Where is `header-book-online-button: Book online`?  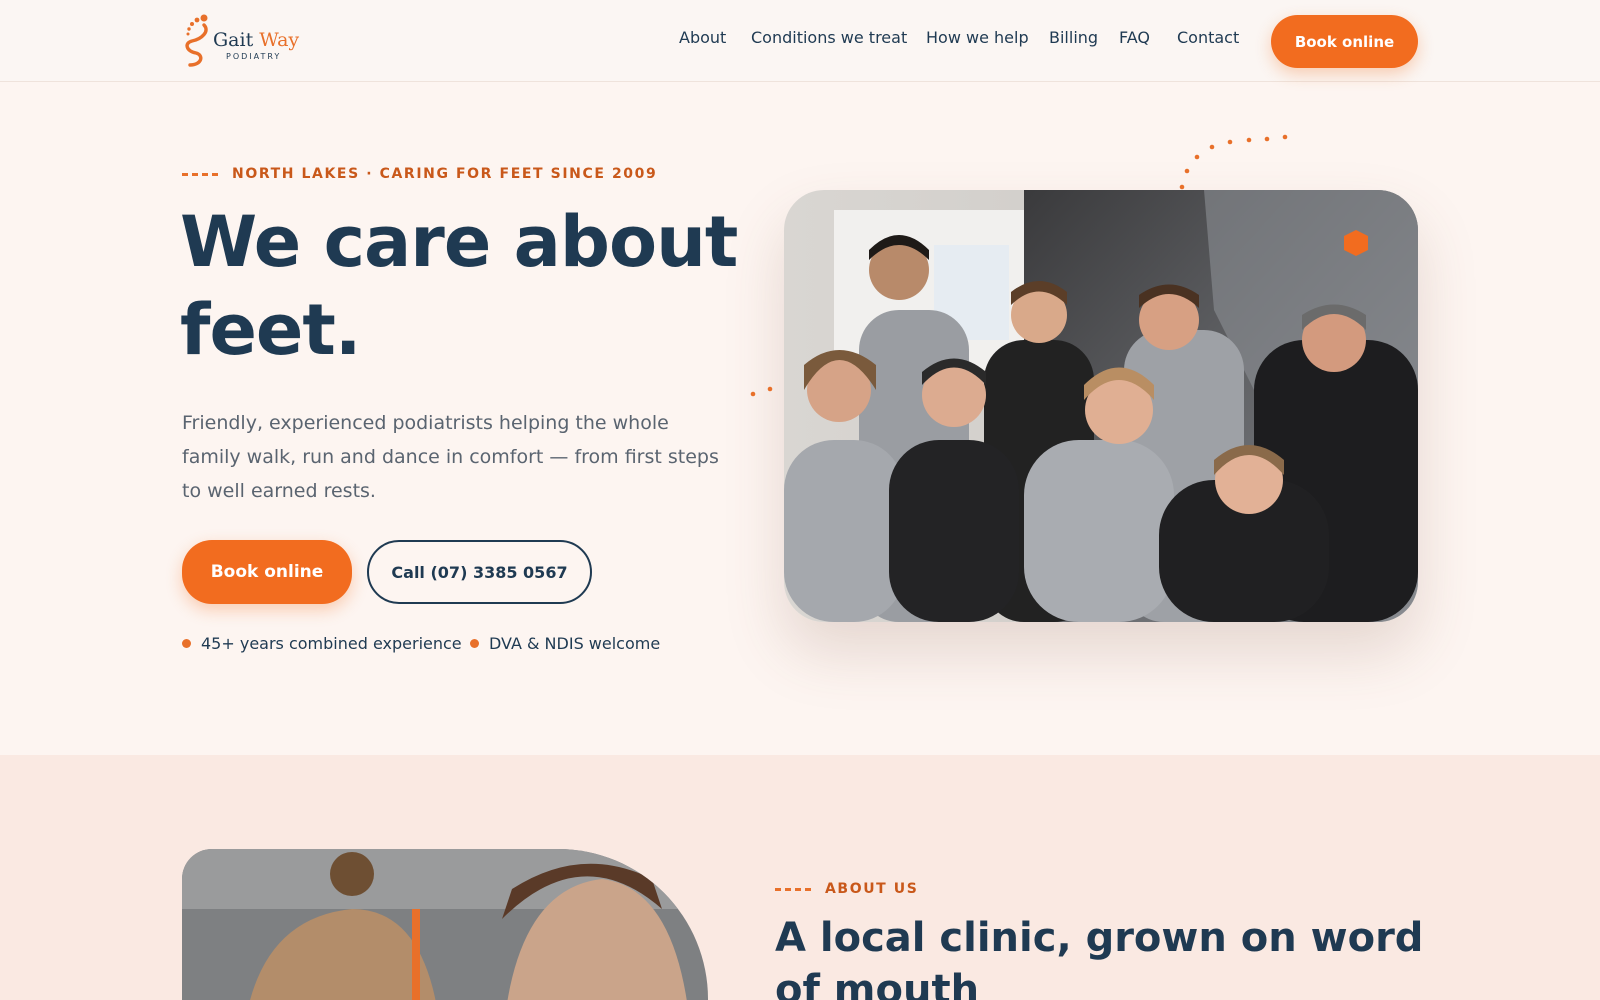 header-book-online-button: Book online is located at coordinates (1344, 41).